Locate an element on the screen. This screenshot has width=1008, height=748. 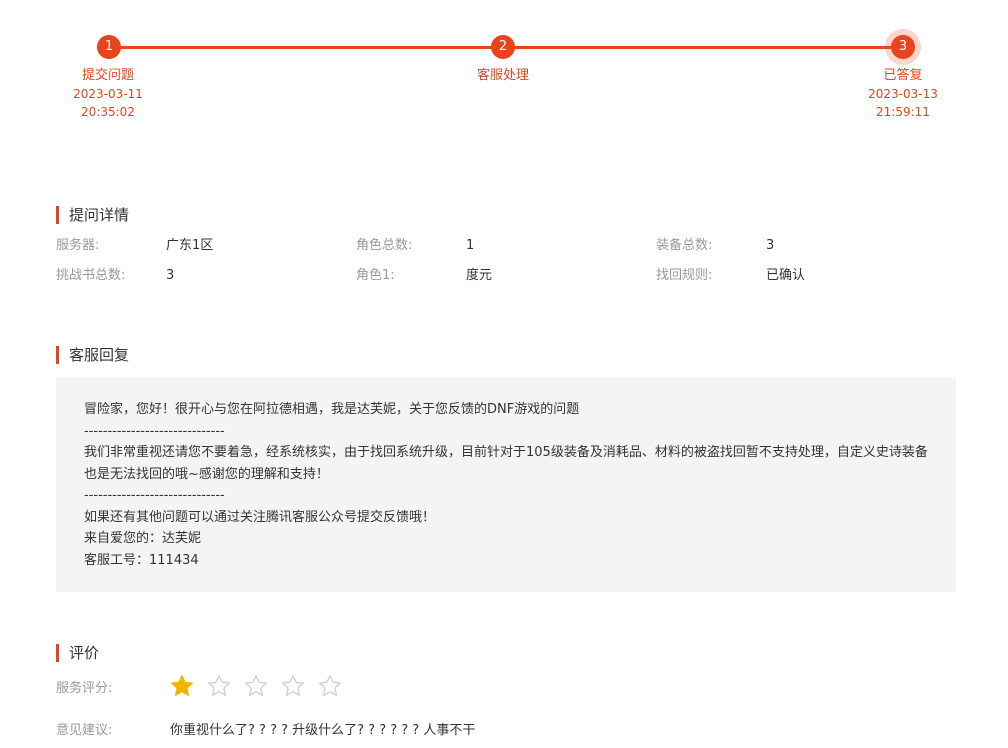
step-3-label: 已答复 is located at coordinates (903, 75).